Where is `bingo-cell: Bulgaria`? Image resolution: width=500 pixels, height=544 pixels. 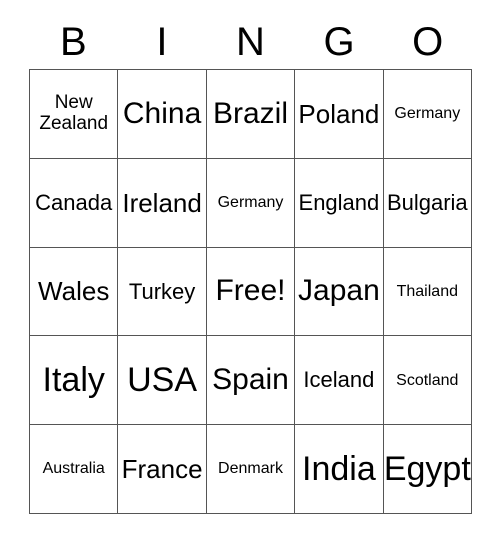
bingo-cell: Bulgaria is located at coordinates (427, 203).